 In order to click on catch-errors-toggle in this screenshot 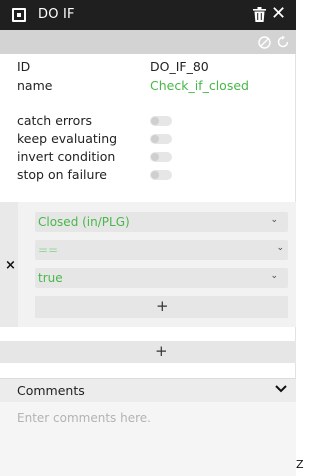, I will do `click(161, 121)`.